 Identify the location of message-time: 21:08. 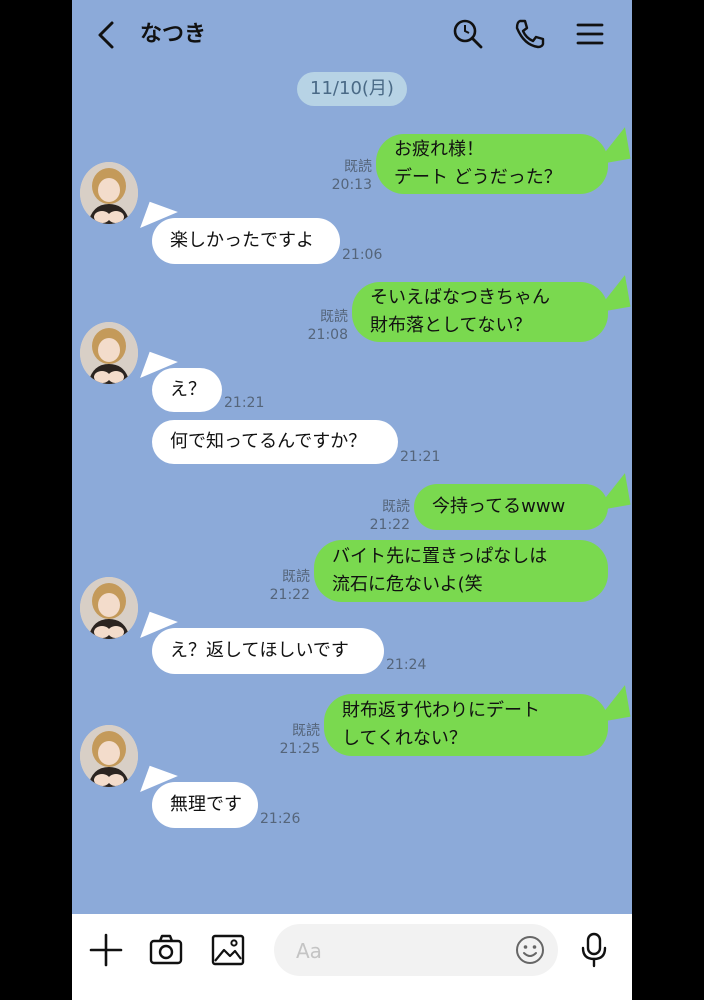
(327, 335).